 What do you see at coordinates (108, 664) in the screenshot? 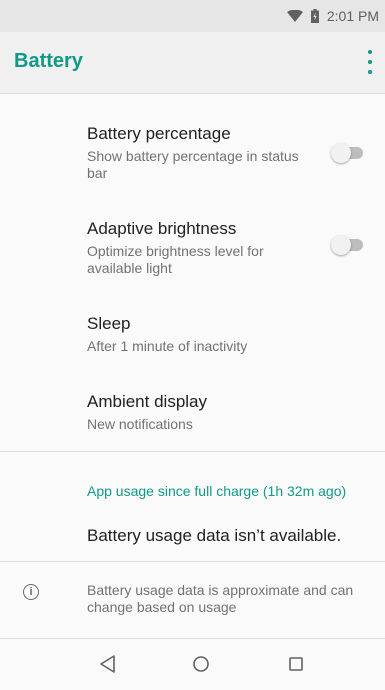
I see `back-icon` at bounding box center [108, 664].